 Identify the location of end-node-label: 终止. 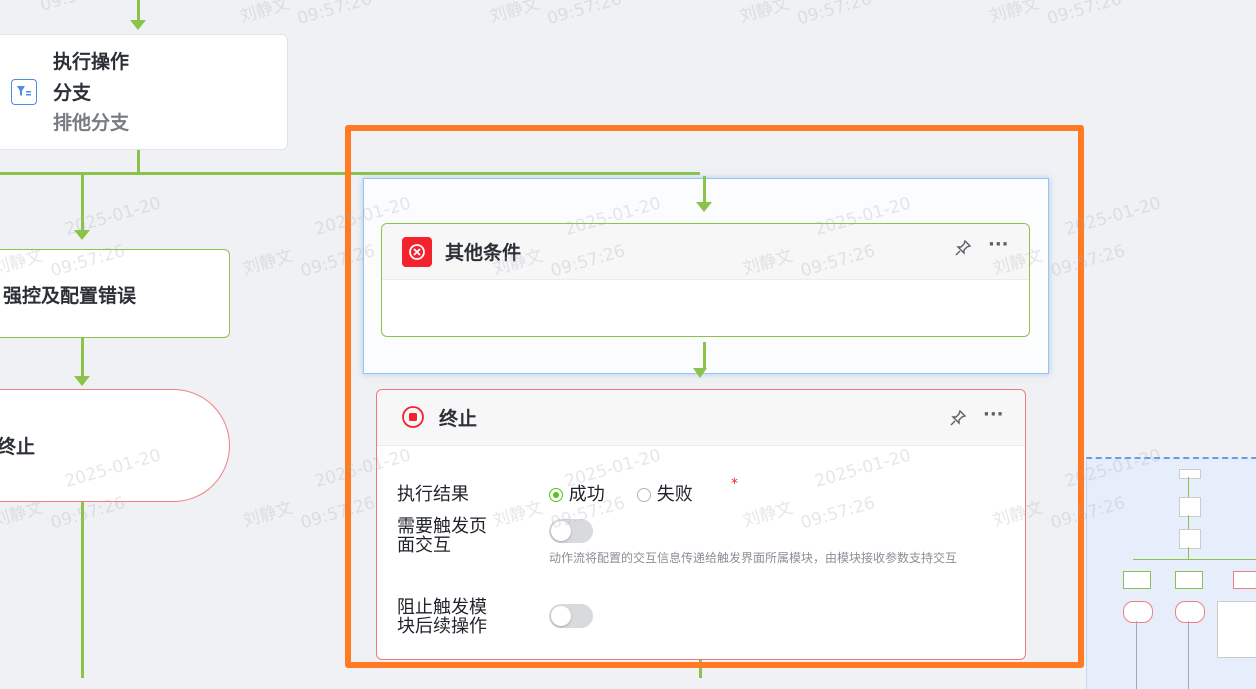
(18, 447).